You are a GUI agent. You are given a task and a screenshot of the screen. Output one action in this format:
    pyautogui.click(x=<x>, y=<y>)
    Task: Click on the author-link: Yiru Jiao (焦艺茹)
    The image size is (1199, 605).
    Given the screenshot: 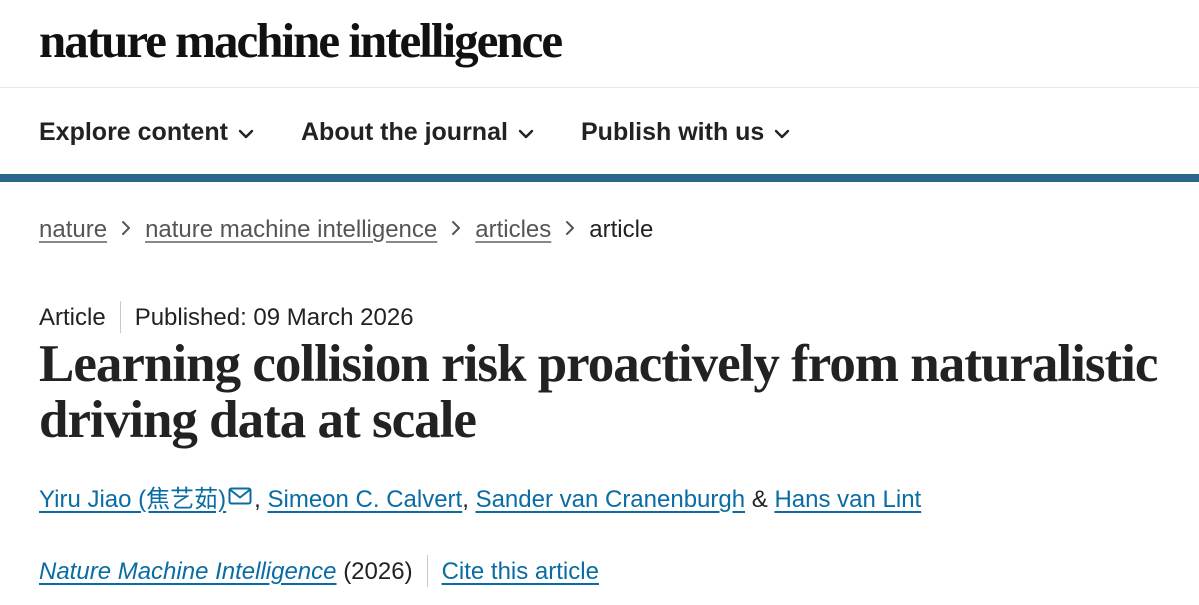 What is the action you would take?
    pyautogui.click(x=132, y=499)
    